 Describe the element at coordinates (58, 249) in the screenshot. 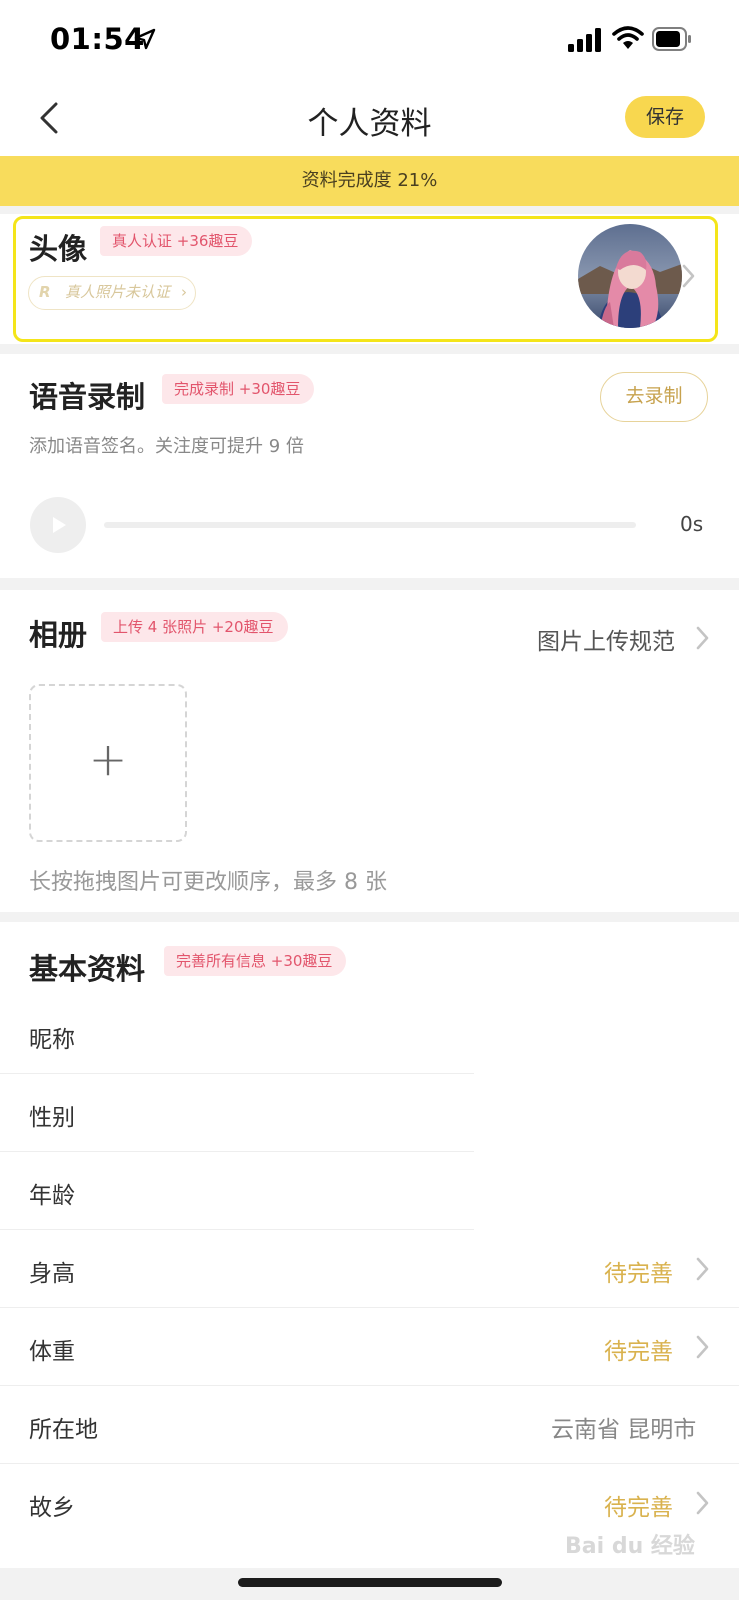

I see `avatar-title: 头像` at that location.